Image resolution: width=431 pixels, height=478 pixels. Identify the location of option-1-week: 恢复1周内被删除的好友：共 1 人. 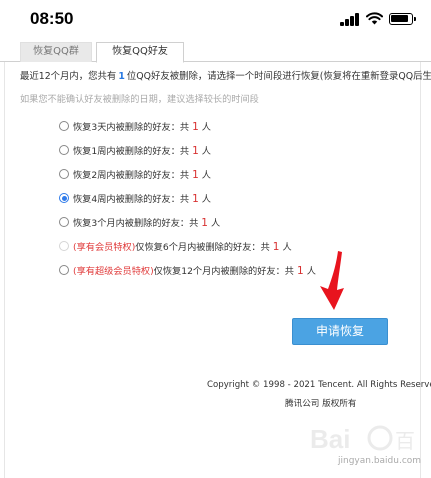
(135, 152).